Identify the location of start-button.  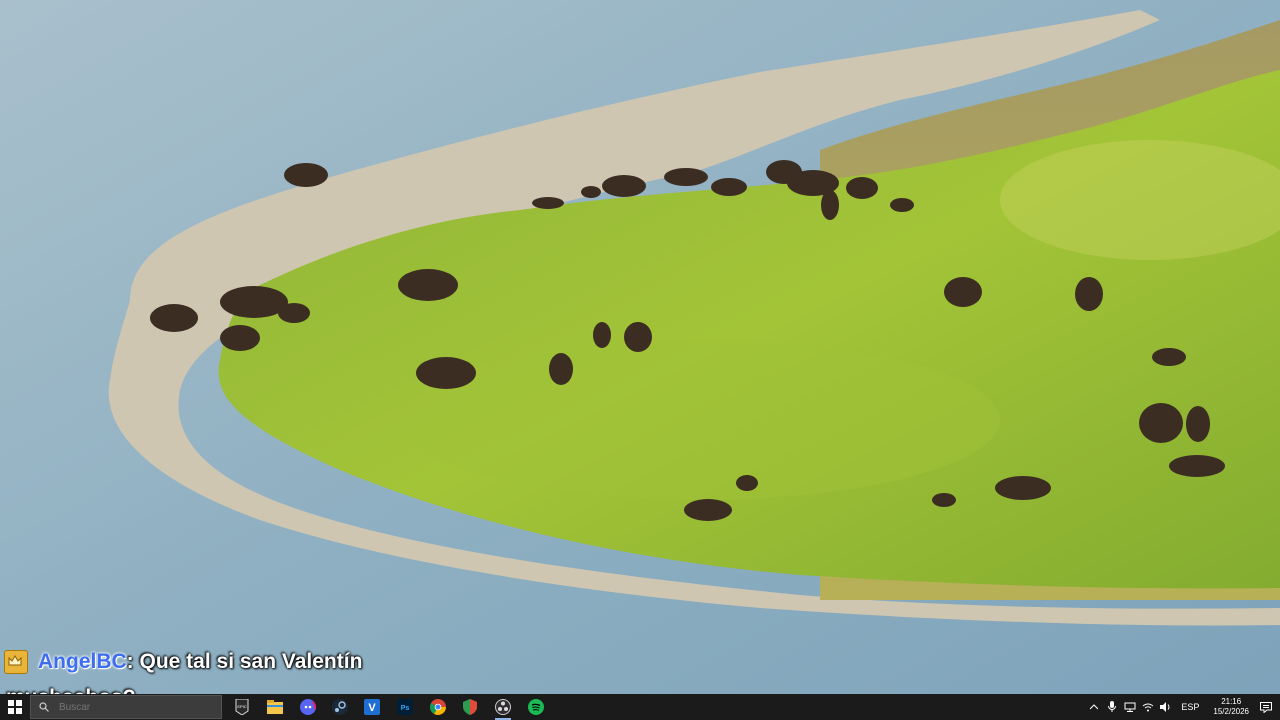
(15, 707).